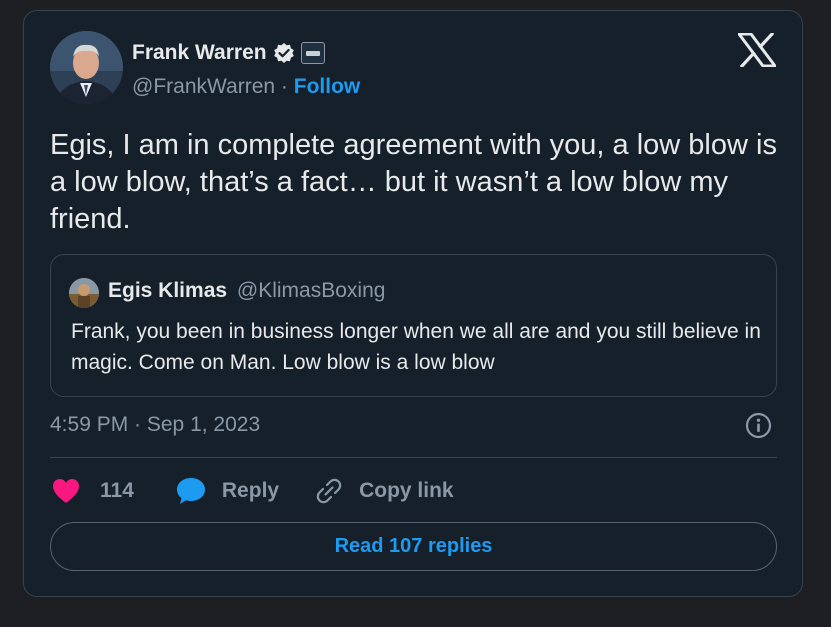  What do you see at coordinates (757, 50) in the screenshot?
I see `x-logo-icon` at bounding box center [757, 50].